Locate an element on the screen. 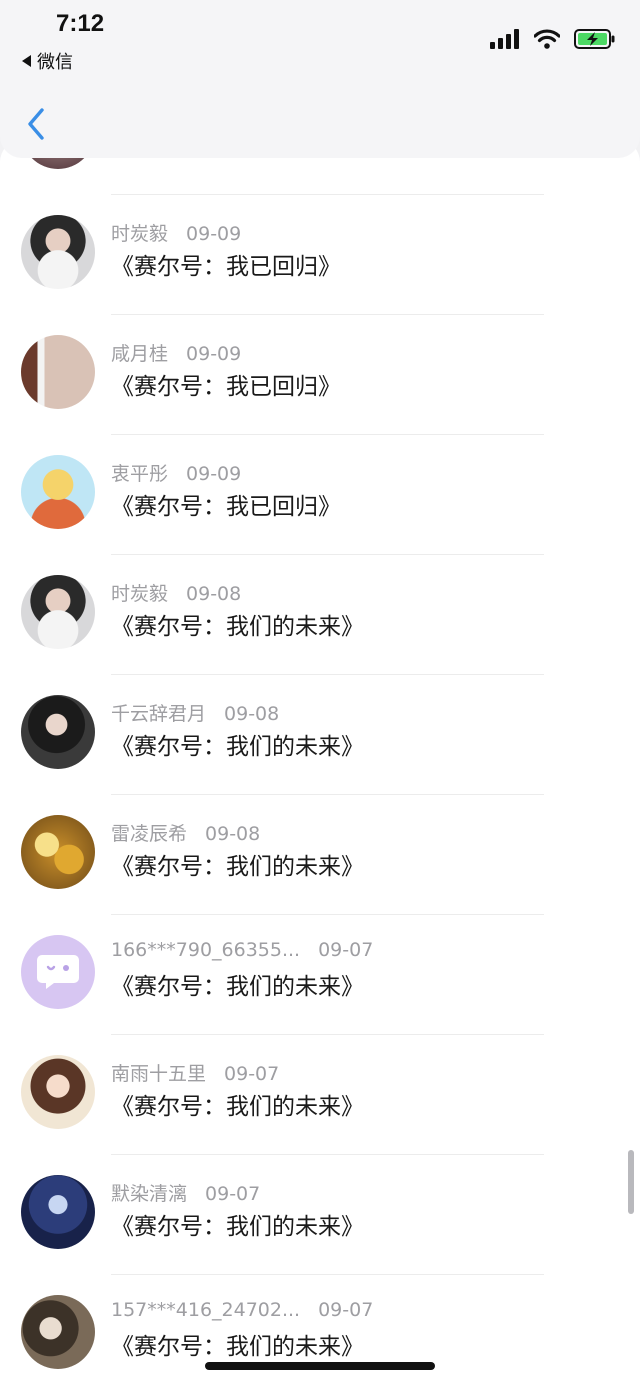 The height and width of the screenshot is (1386, 640). comment-meta: 咸月桂 09-09 is located at coordinates (176, 352).